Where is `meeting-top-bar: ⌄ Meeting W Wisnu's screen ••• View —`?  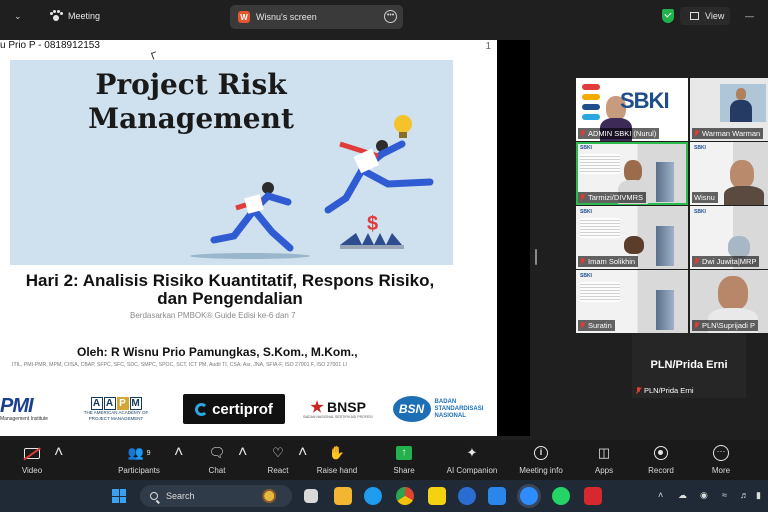
meeting-top-bar: ⌄ Meeting W Wisnu's screen ••• View — is located at coordinates (384, 17).